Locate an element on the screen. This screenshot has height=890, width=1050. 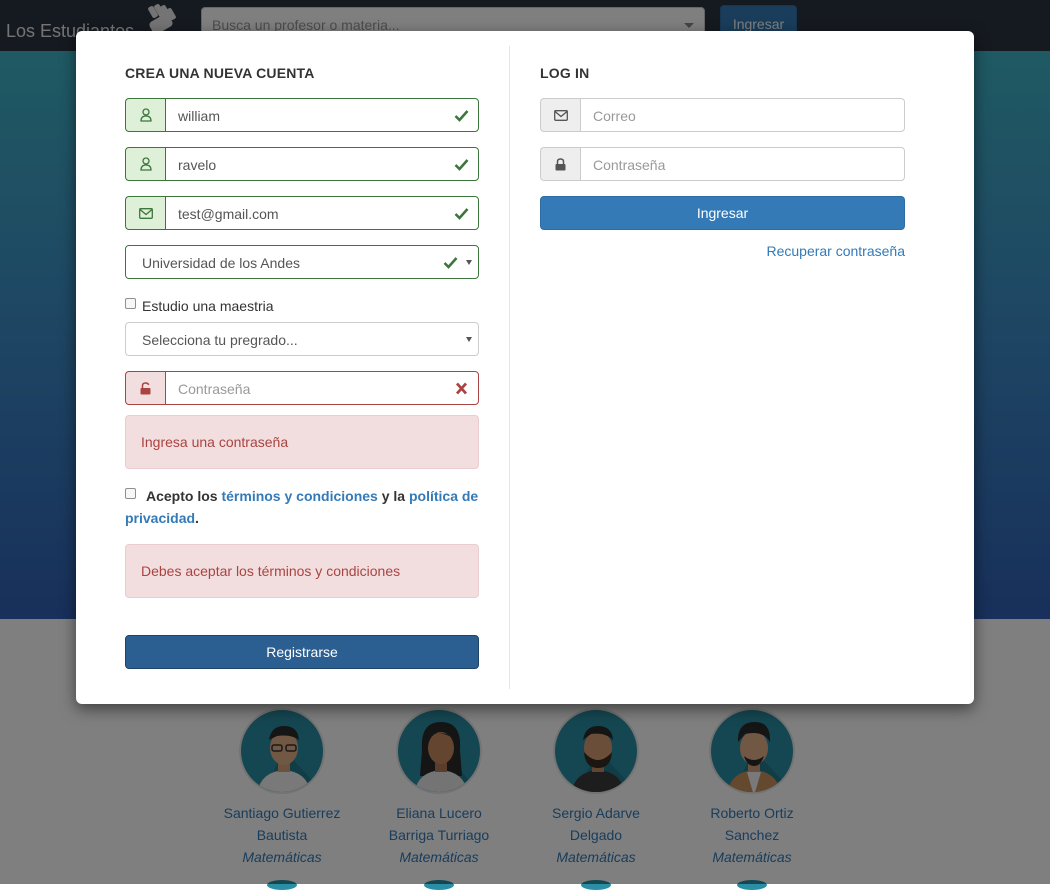
email-group: test@gmail.com is located at coordinates (302, 213).